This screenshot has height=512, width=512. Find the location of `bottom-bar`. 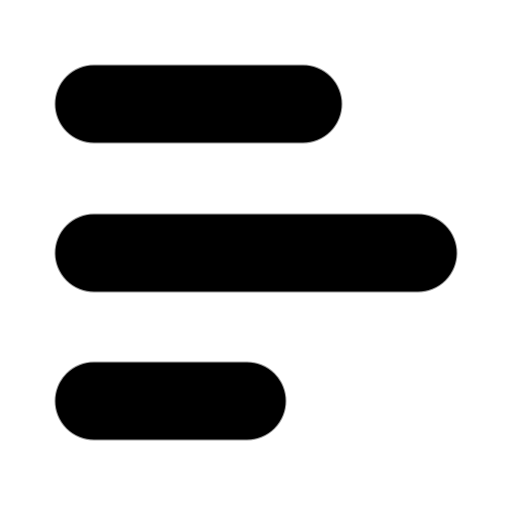

bottom-bar is located at coordinates (170, 401).